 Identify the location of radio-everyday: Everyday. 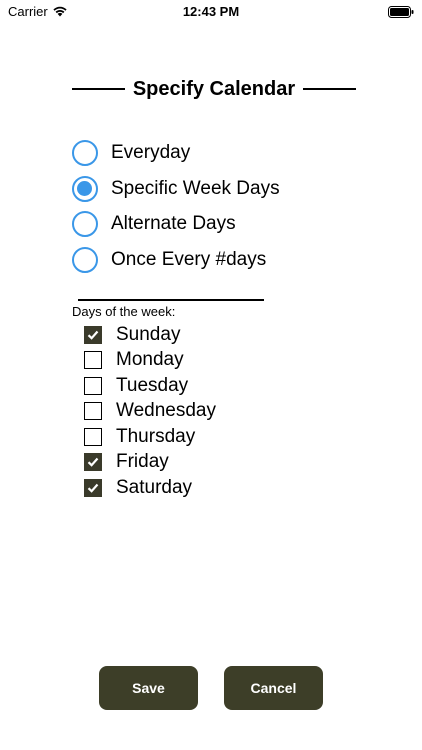
(176, 153).